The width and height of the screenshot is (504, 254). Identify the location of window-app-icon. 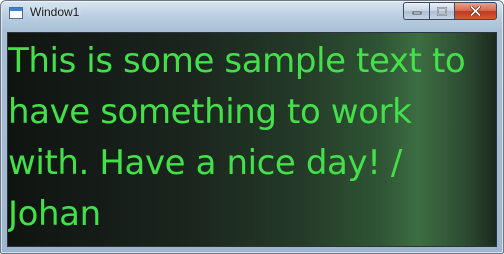
(16, 13).